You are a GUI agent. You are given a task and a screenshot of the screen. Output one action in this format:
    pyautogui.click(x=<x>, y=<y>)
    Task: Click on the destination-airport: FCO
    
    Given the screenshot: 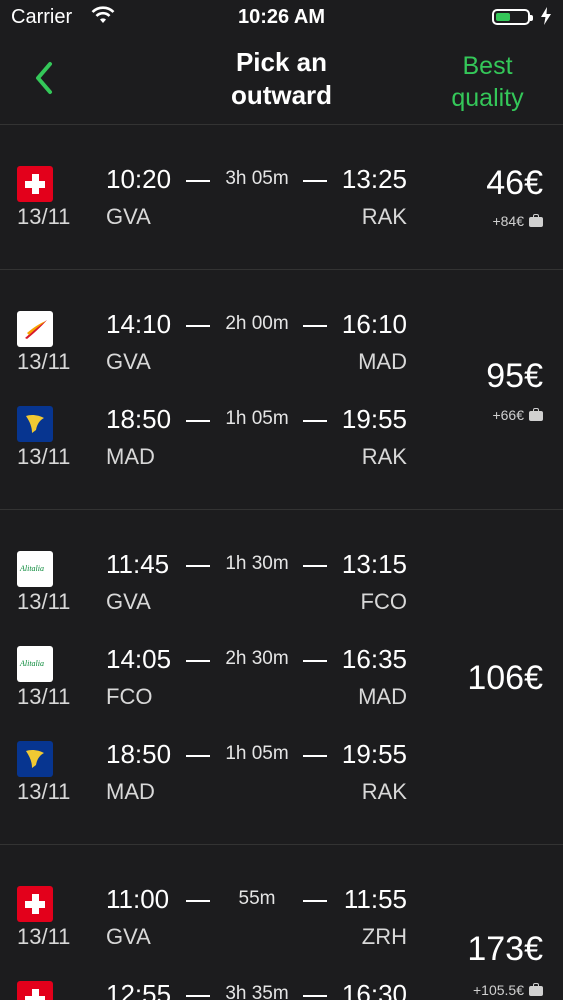 What is the action you would take?
    pyautogui.click(x=383, y=601)
    